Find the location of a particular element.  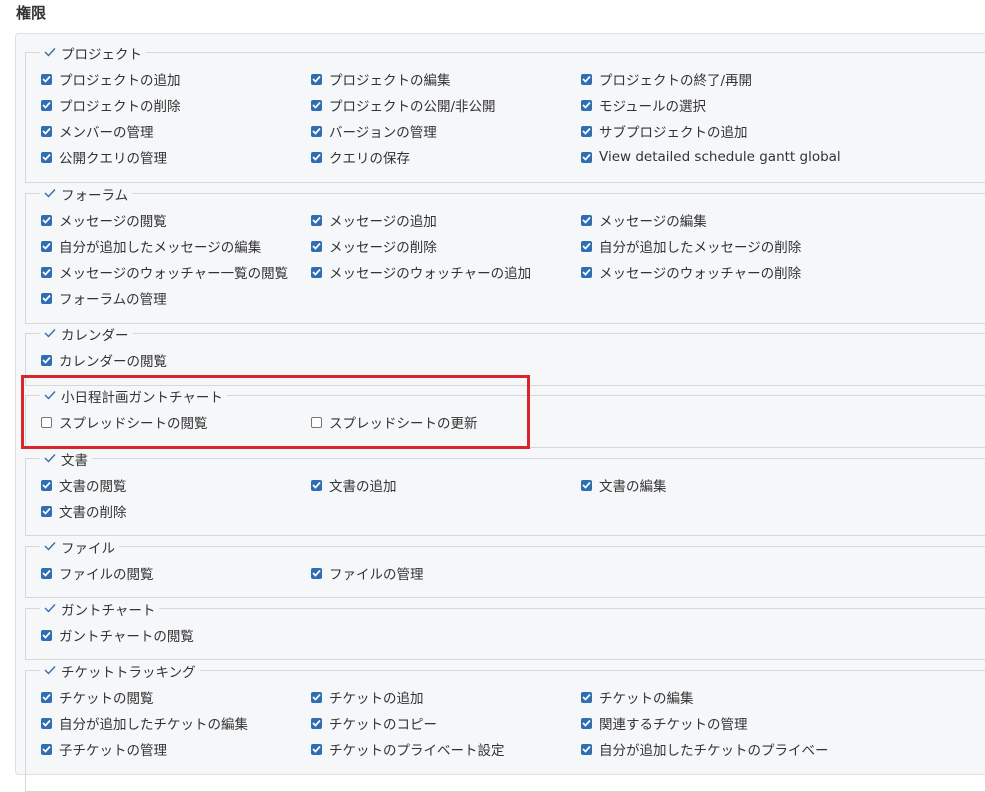

permission-checkbox: メッセージのウォッチャー一覧の閲覧 is located at coordinates (164, 272).